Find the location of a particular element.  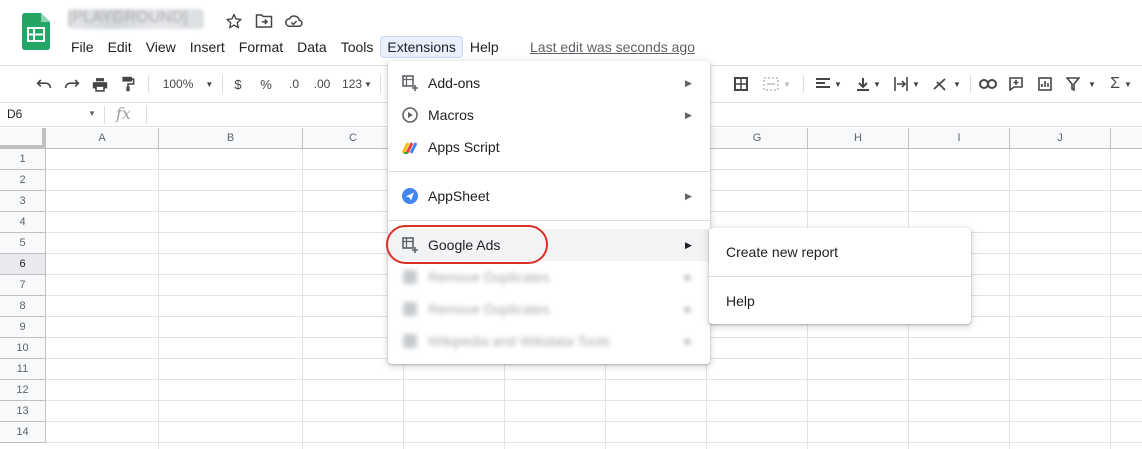

menu-format: Format is located at coordinates (261, 47).